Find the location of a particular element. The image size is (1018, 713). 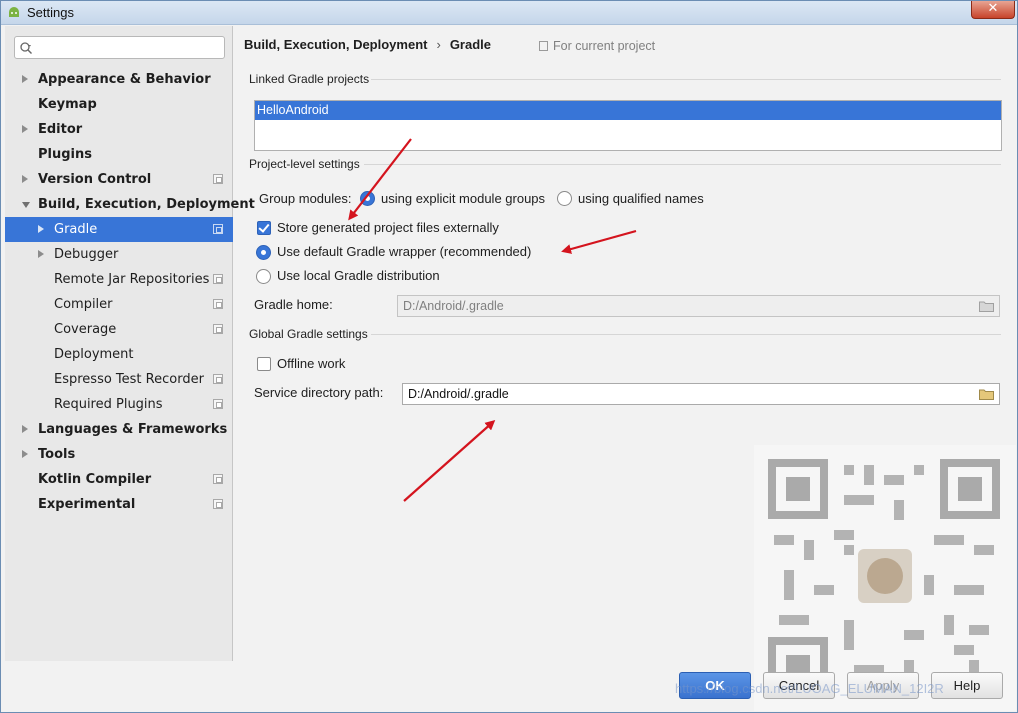

sidebar-item-remote-jar-repositories: Remote Jar Repositories is located at coordinates (119, 279).